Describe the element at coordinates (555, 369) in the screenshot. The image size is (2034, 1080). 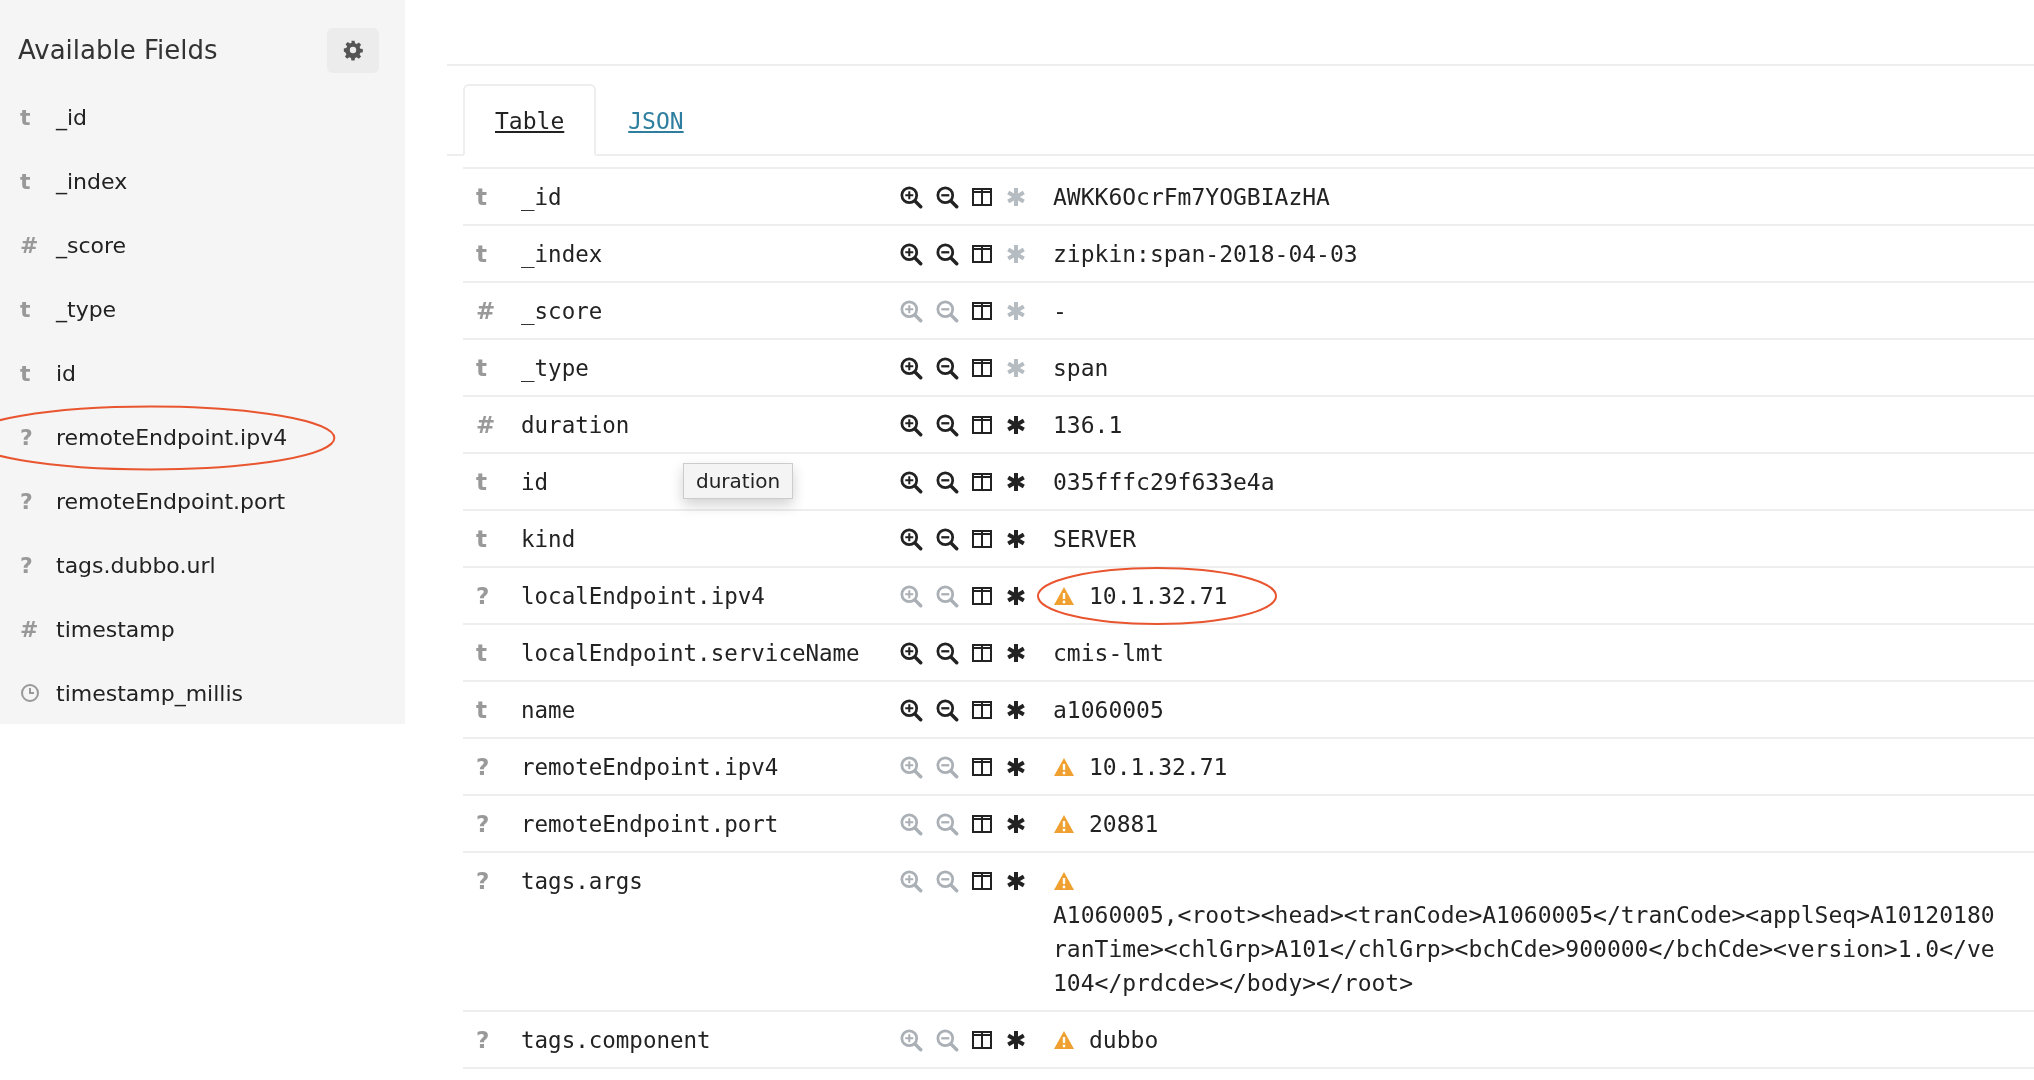
I see `field-name: _type` at that location.